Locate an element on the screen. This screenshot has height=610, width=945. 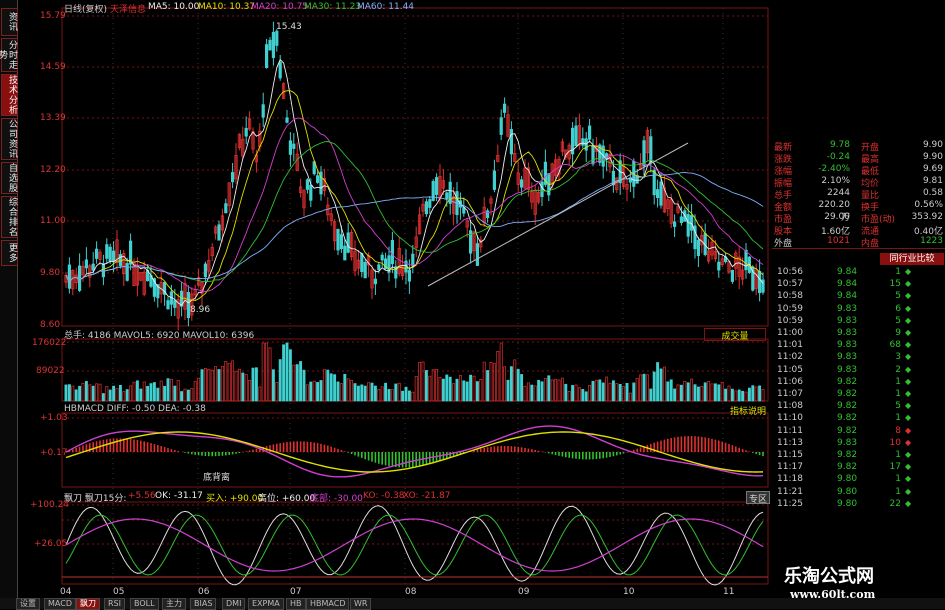
tick-price: 9.84 is located at coordinates (847, 284).